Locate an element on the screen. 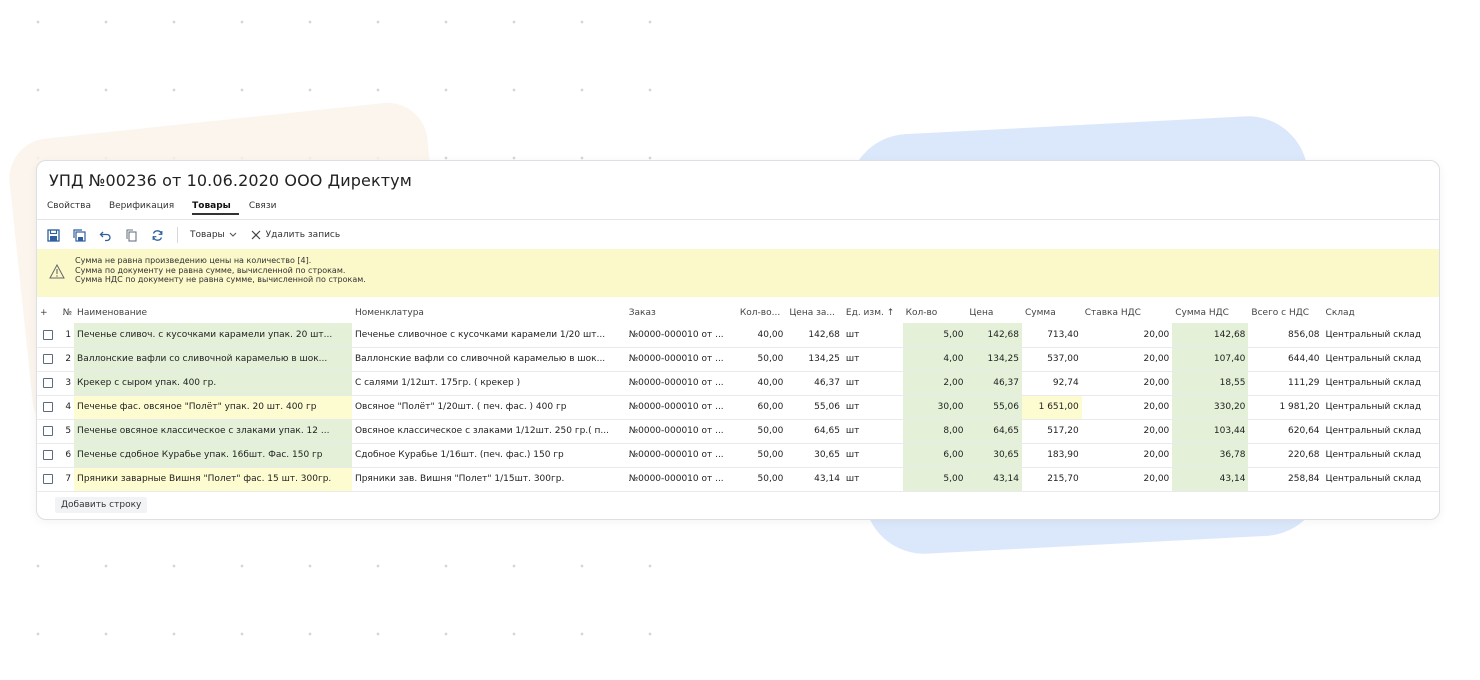 Image resolution: width=1480 pixels, height=680 pixels. add-row-button: Добавить строку is located at coordinates (101, 505).